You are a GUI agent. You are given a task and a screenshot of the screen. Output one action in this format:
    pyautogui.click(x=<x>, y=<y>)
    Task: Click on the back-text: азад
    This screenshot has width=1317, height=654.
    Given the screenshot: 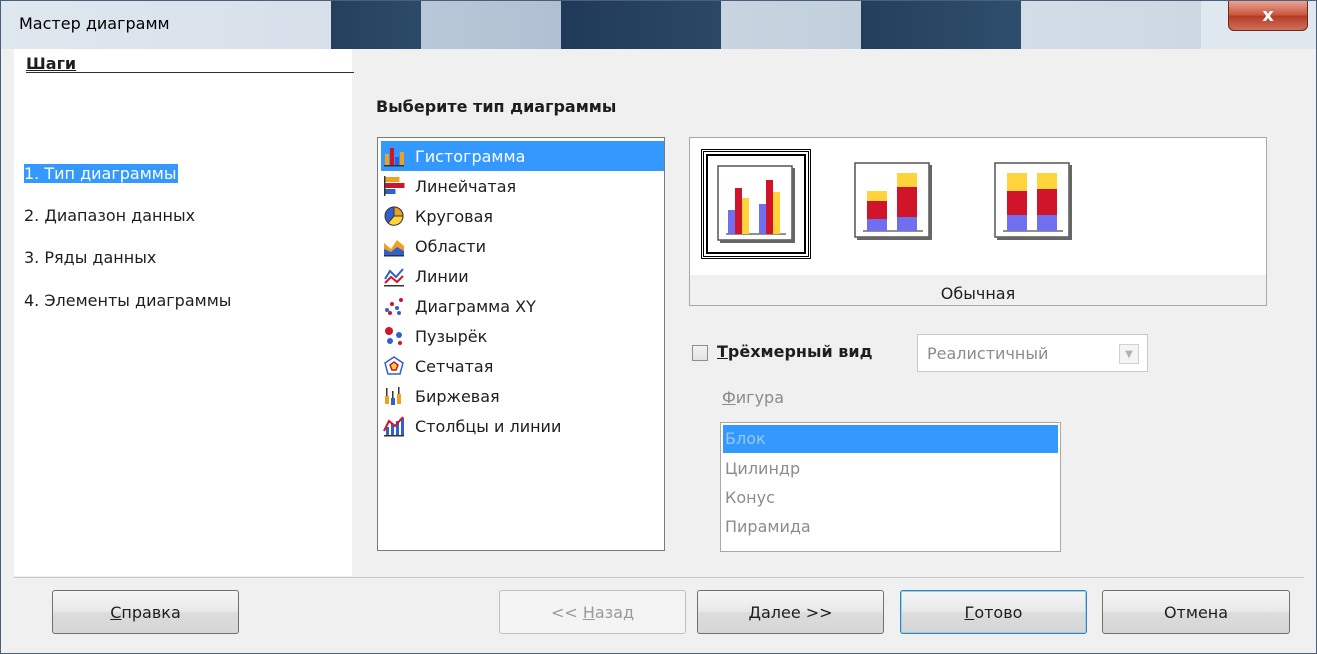 What is the action you would take?
    pyautogui.click(x=614, y=612)
    